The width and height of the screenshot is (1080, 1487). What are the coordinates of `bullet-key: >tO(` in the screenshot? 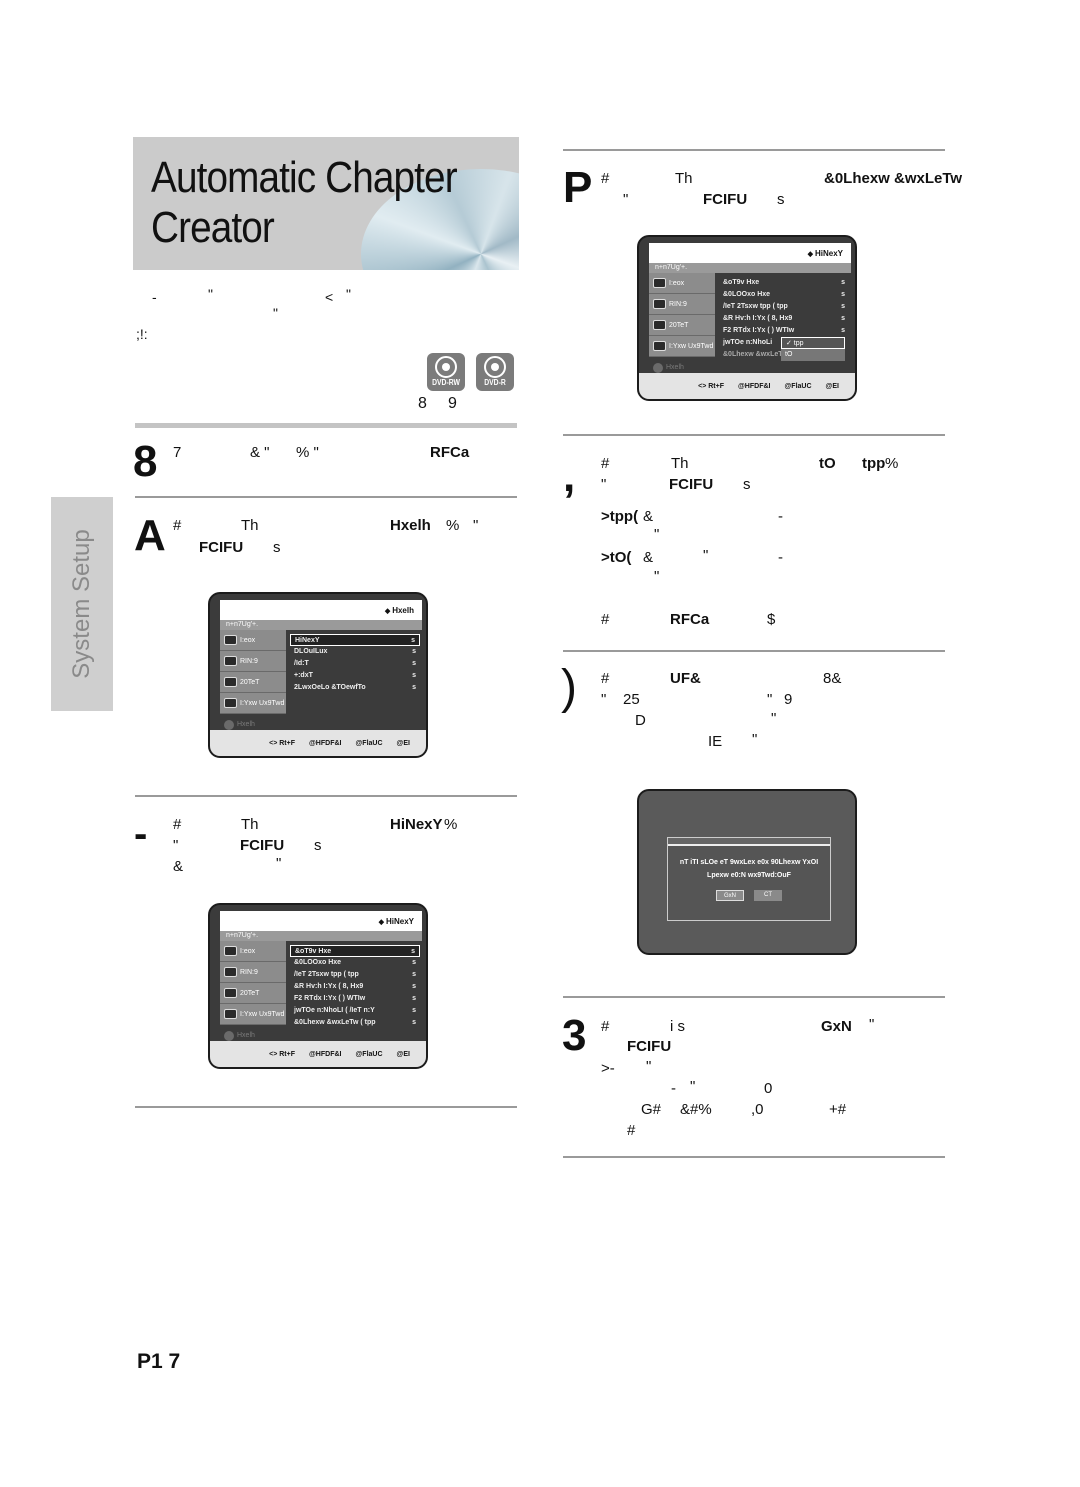 It's located at (616, 557).